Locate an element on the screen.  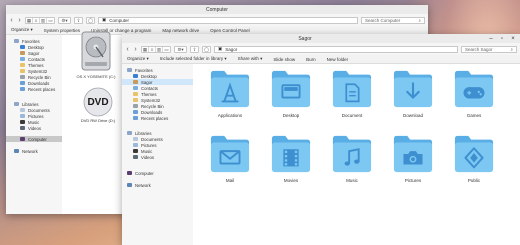
title-bar: Sagor – ▫ × is located at coordinates (321, 38).